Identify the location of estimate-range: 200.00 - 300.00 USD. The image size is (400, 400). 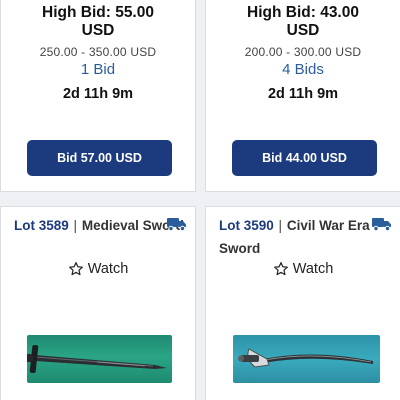
(303, 52).